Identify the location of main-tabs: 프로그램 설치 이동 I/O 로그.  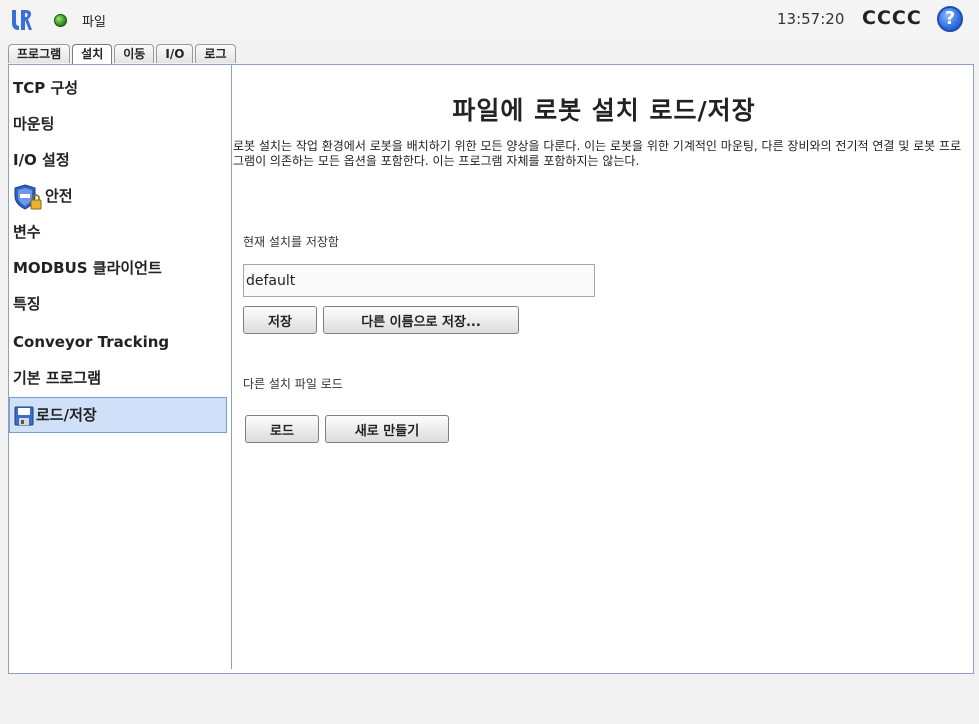
(123, 54).